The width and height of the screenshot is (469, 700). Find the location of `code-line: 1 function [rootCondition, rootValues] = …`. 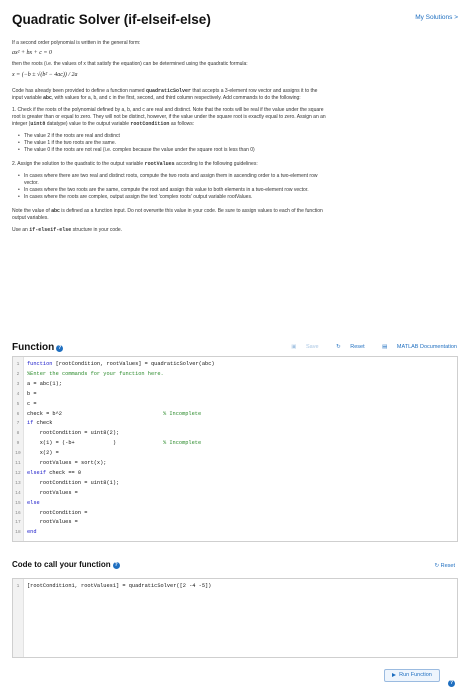

code-line: 1 function [rootCondition, rootValues] = … is located at coordinates (115, 364).